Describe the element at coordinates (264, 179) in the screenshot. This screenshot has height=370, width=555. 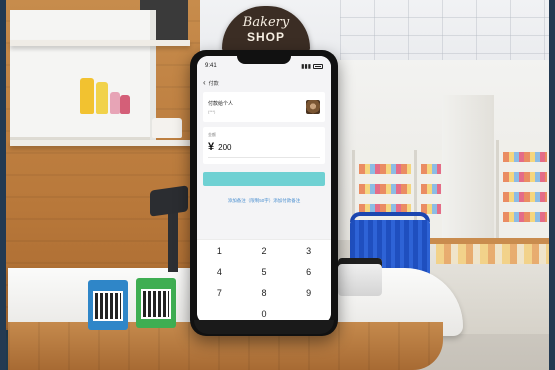
I see `pay-button` at that location.